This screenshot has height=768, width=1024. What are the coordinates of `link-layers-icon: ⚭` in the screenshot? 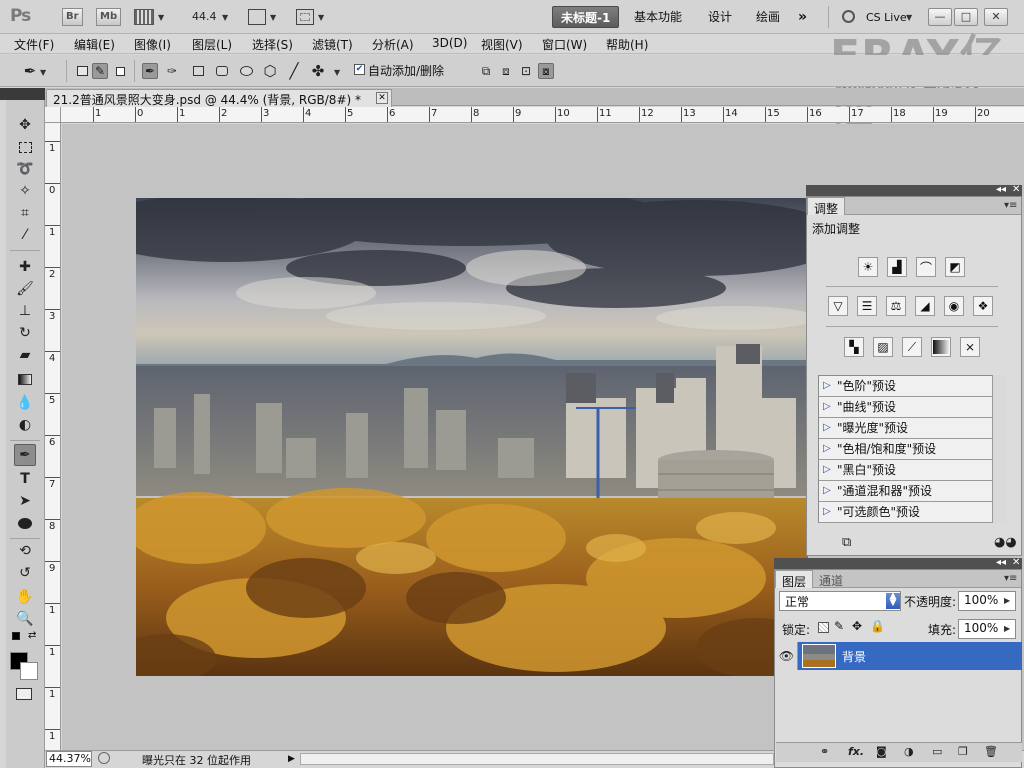 It's located at (824, 751).